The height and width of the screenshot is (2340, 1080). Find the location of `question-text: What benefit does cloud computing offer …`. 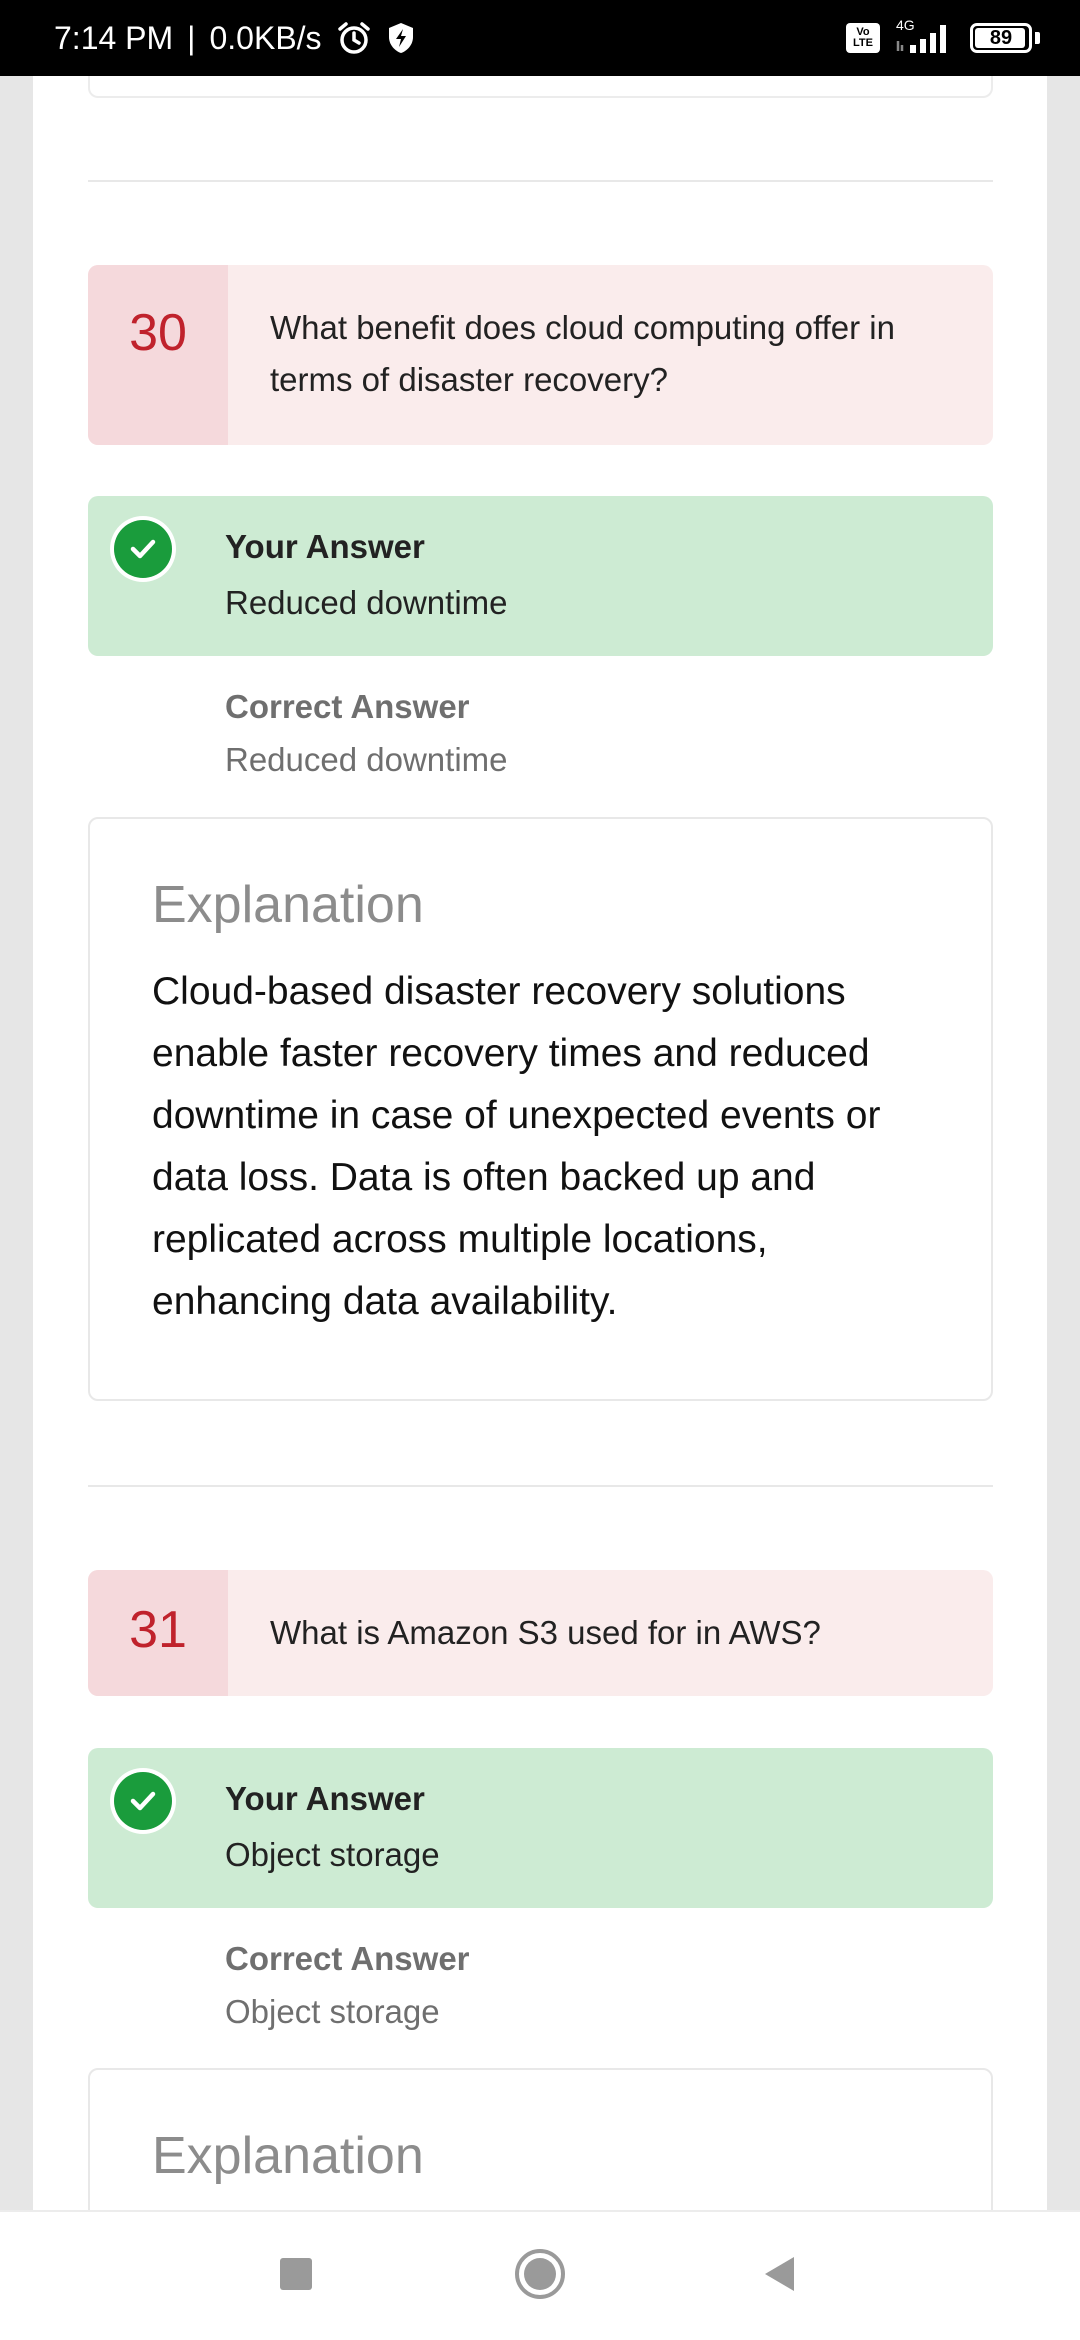

question-text: What benefit does cloud computing offer … is located at coordinates (582, 353).